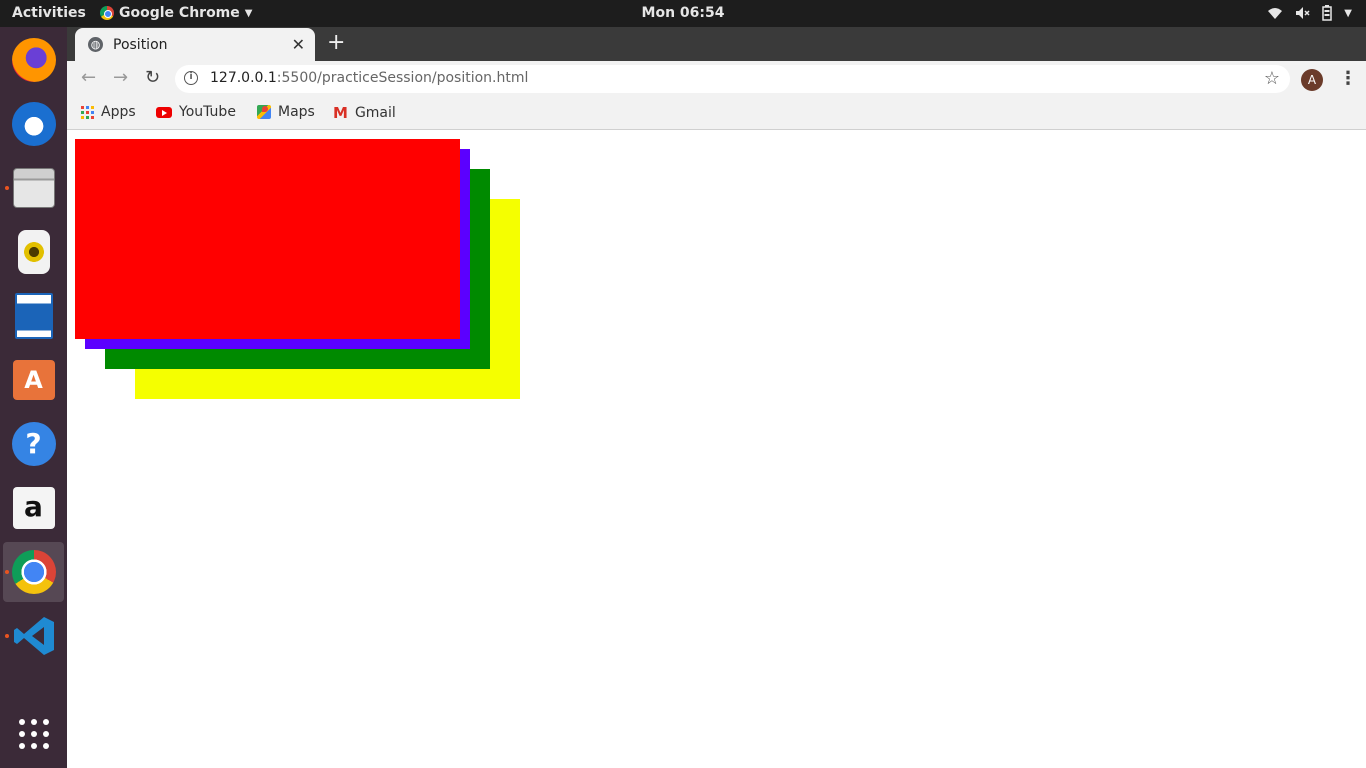 This screenshot has height=768, width=1366. Describe the element at coordinates (296, 112) in the screenshot. I see `bookmark-label: Maps` at that location.